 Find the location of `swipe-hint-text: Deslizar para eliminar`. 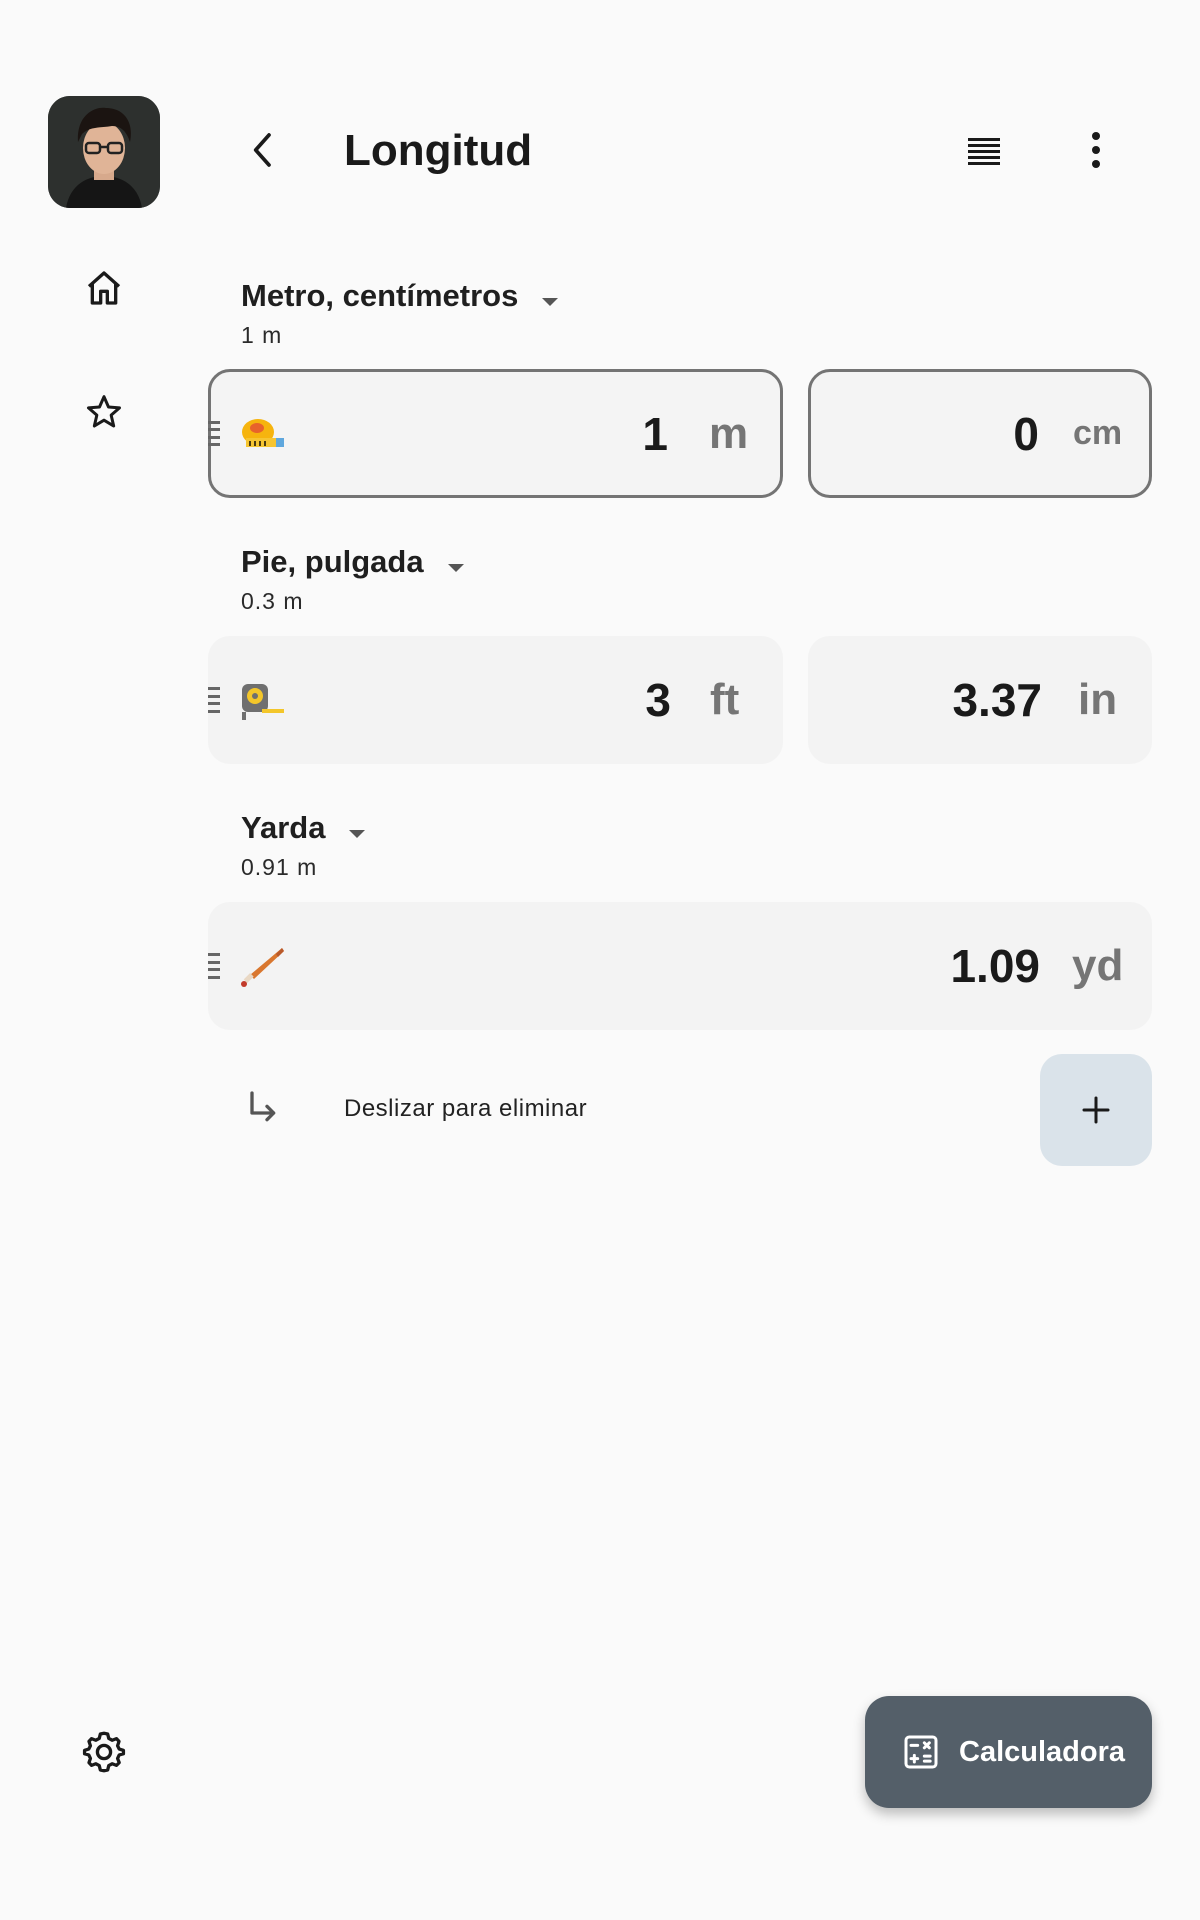

swipe-hint-text: Deslizar para eliminar is located at coordinates (466, 1108).